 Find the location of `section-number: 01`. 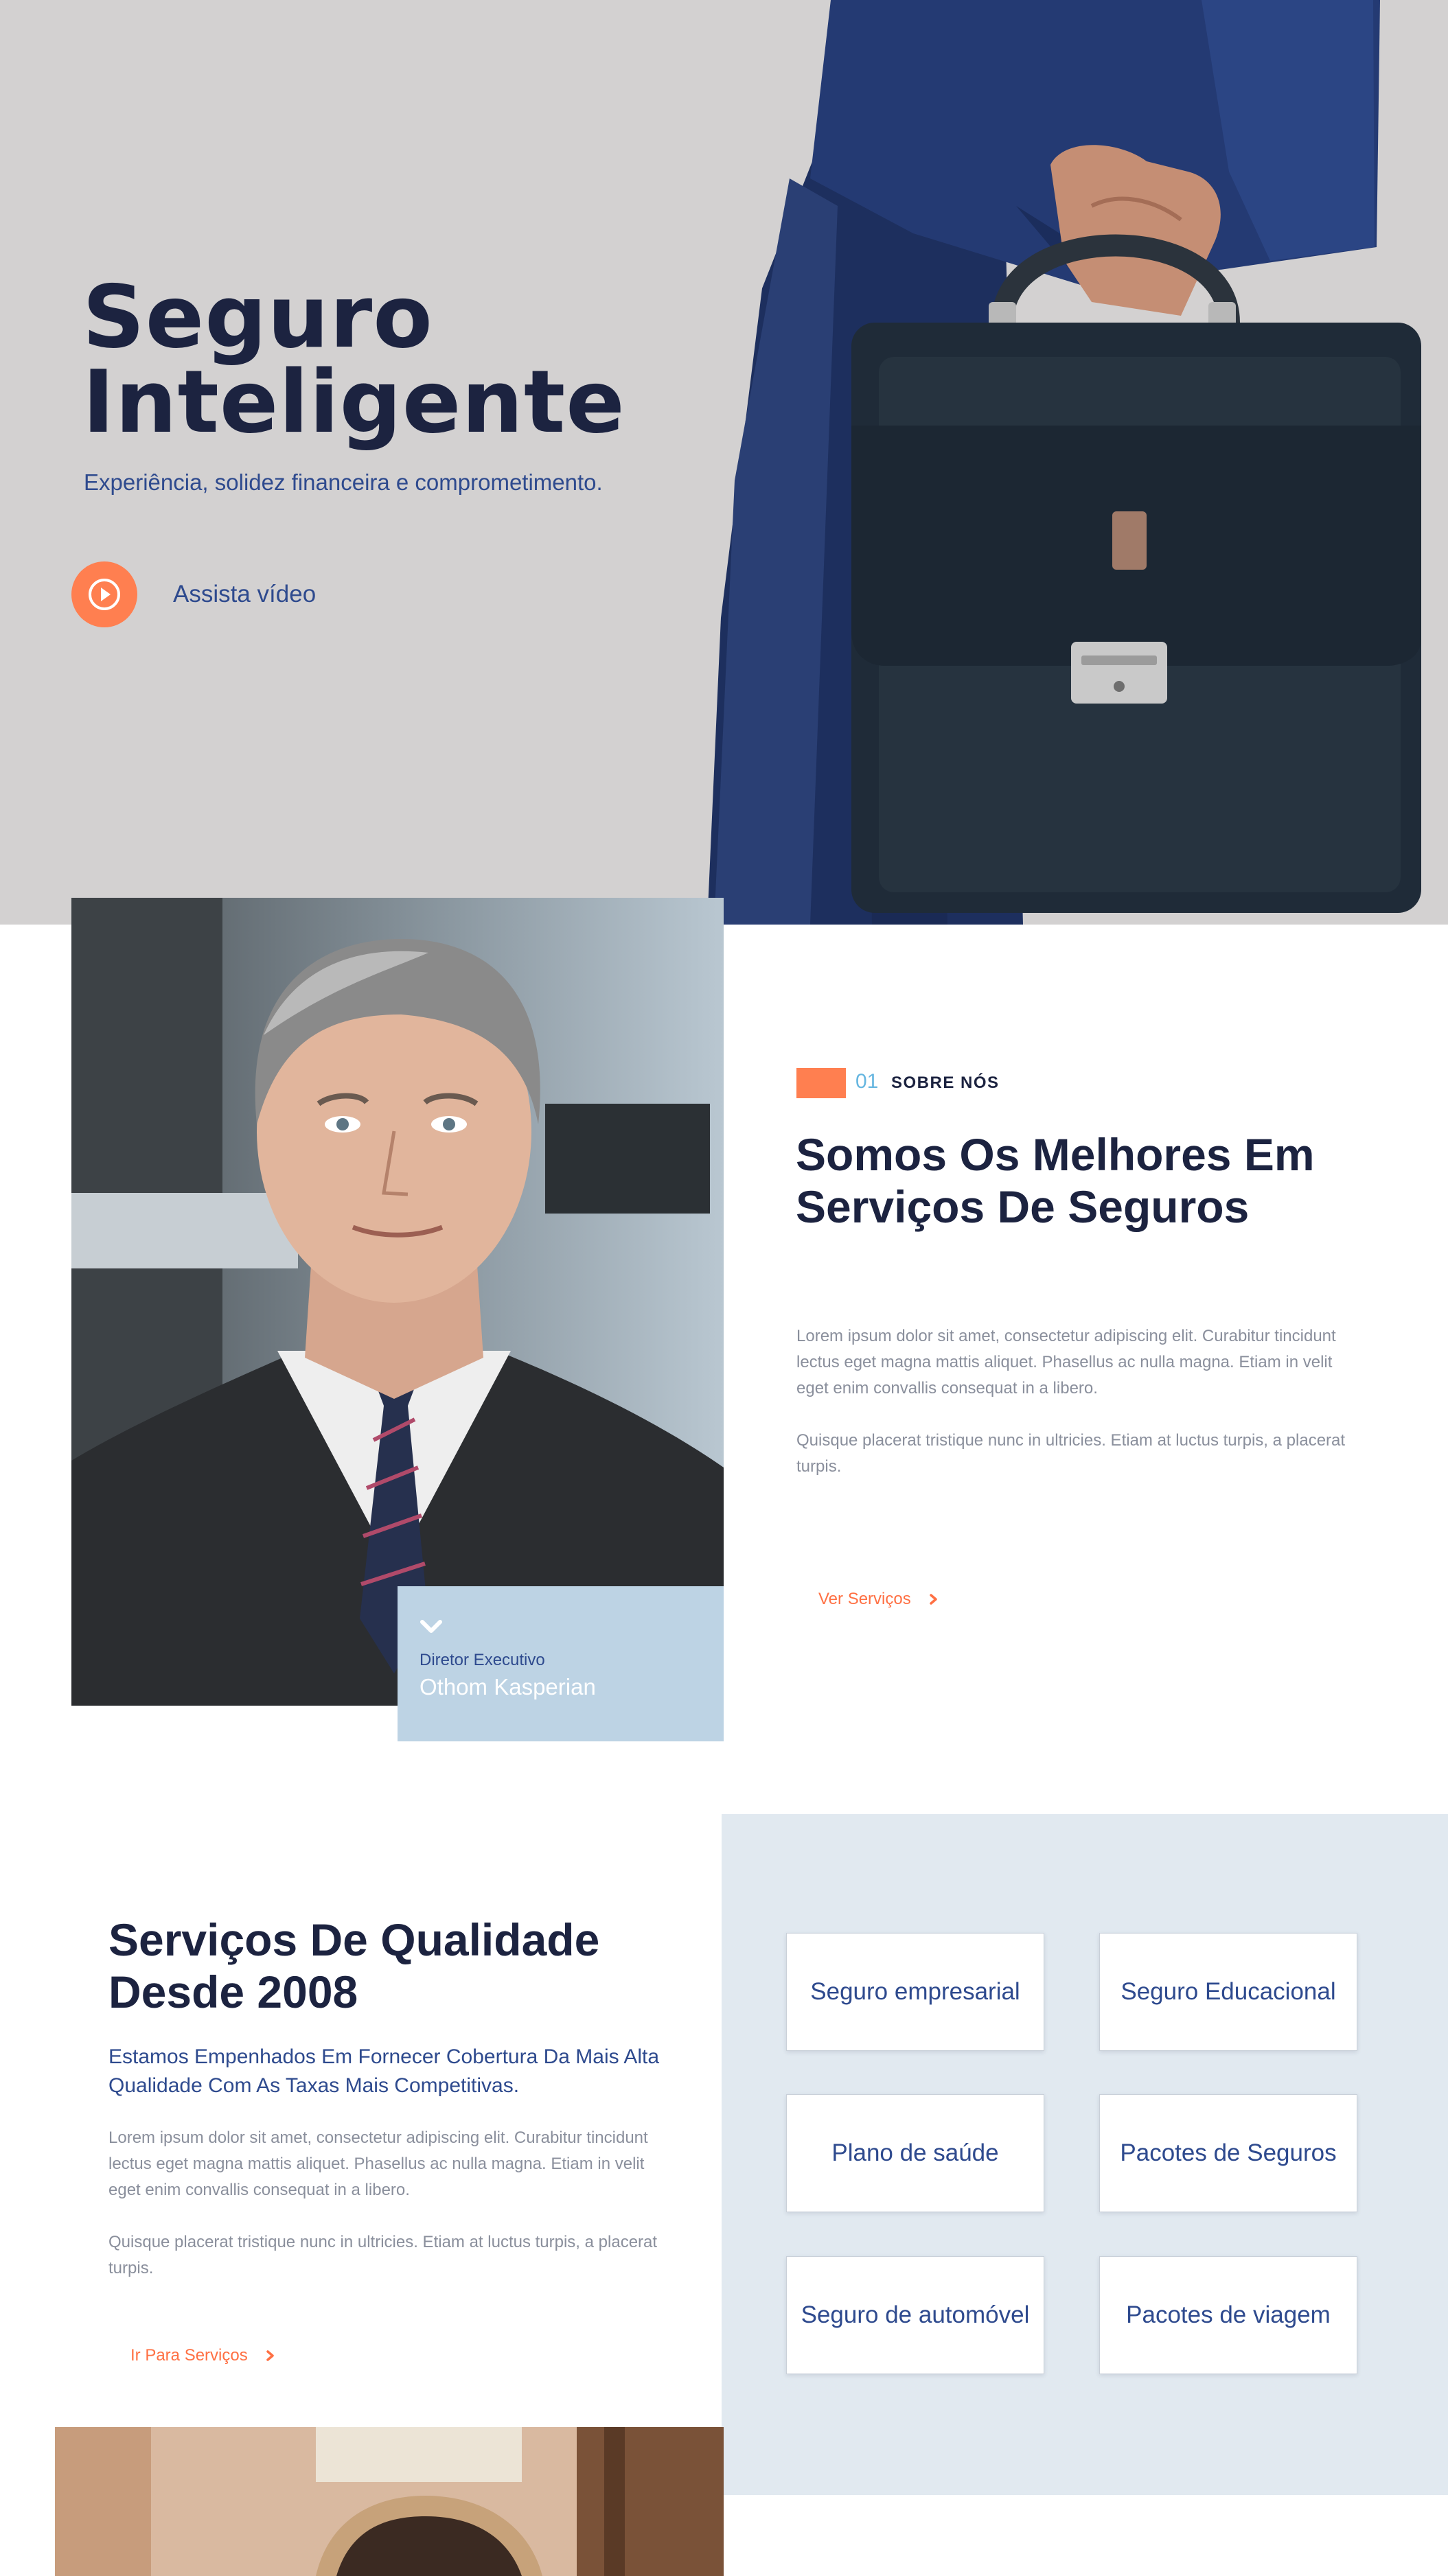

section-number: 01 is located at coordinates (867, 1081).